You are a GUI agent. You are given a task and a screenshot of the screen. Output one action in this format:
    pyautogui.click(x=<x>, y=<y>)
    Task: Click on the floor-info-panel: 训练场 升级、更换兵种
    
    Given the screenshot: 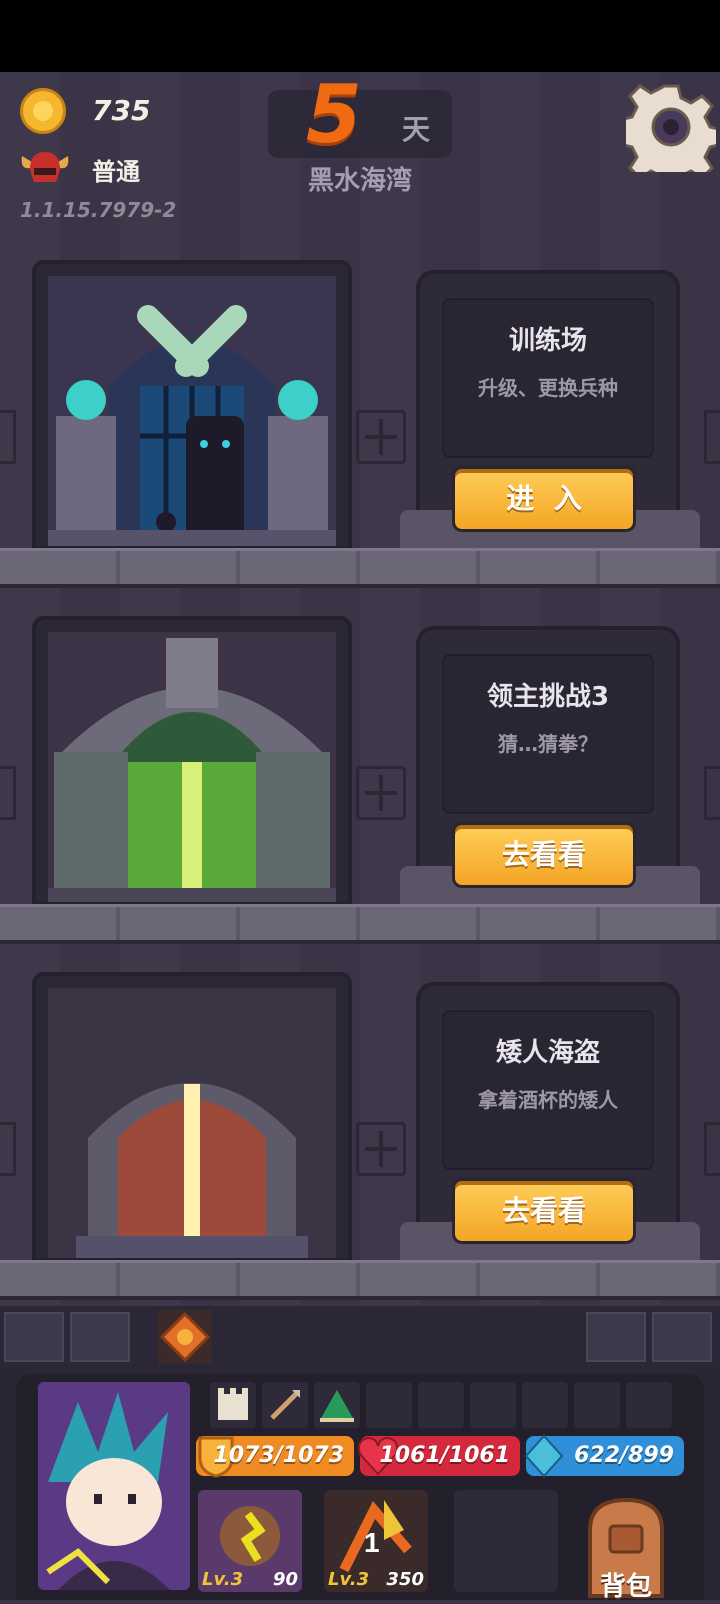 What is the action you would take?
    pyautogui.click(x=548, y=378)
    